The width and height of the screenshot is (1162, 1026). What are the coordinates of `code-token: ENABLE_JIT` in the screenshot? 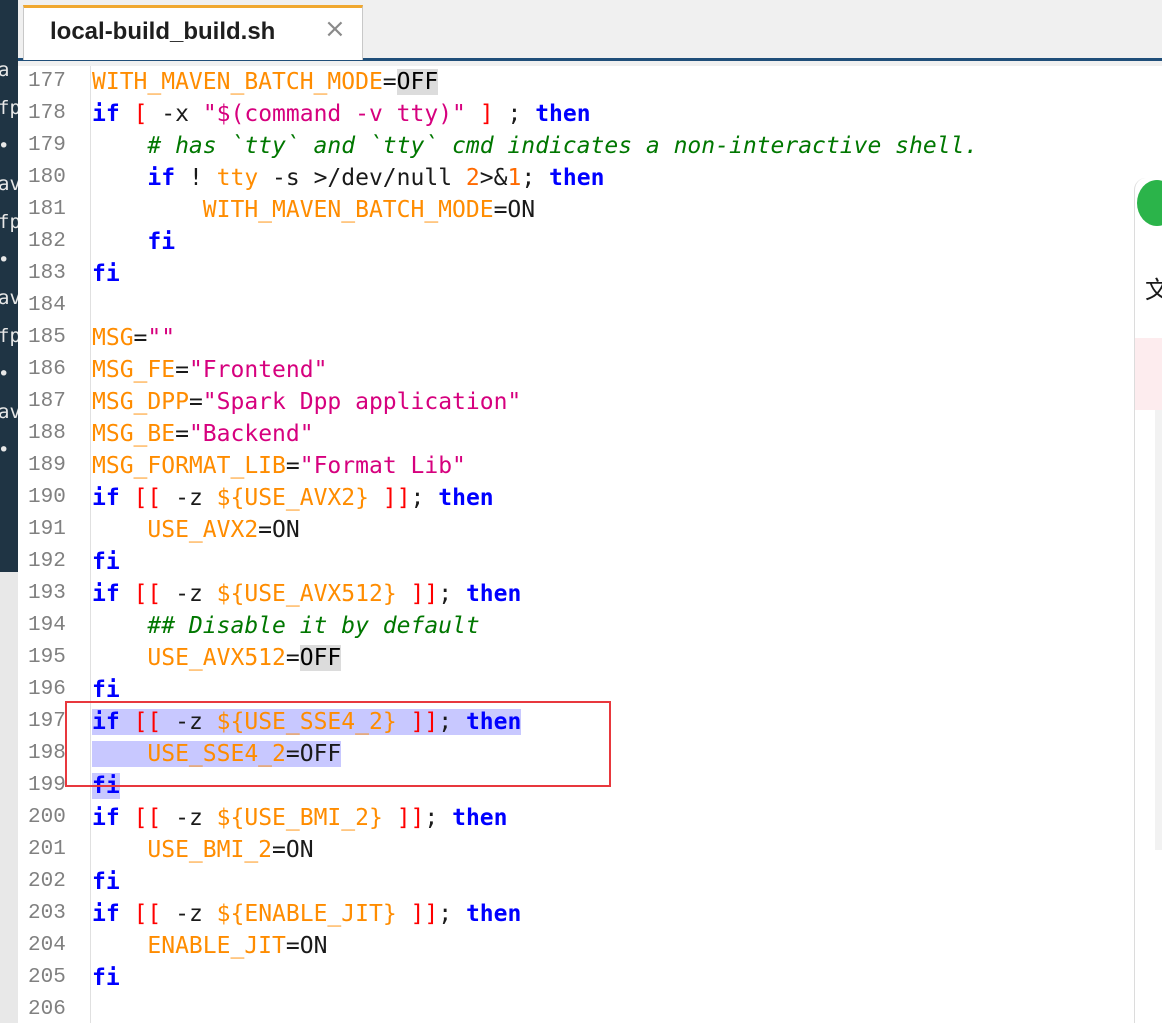 It's located at (216, 946).